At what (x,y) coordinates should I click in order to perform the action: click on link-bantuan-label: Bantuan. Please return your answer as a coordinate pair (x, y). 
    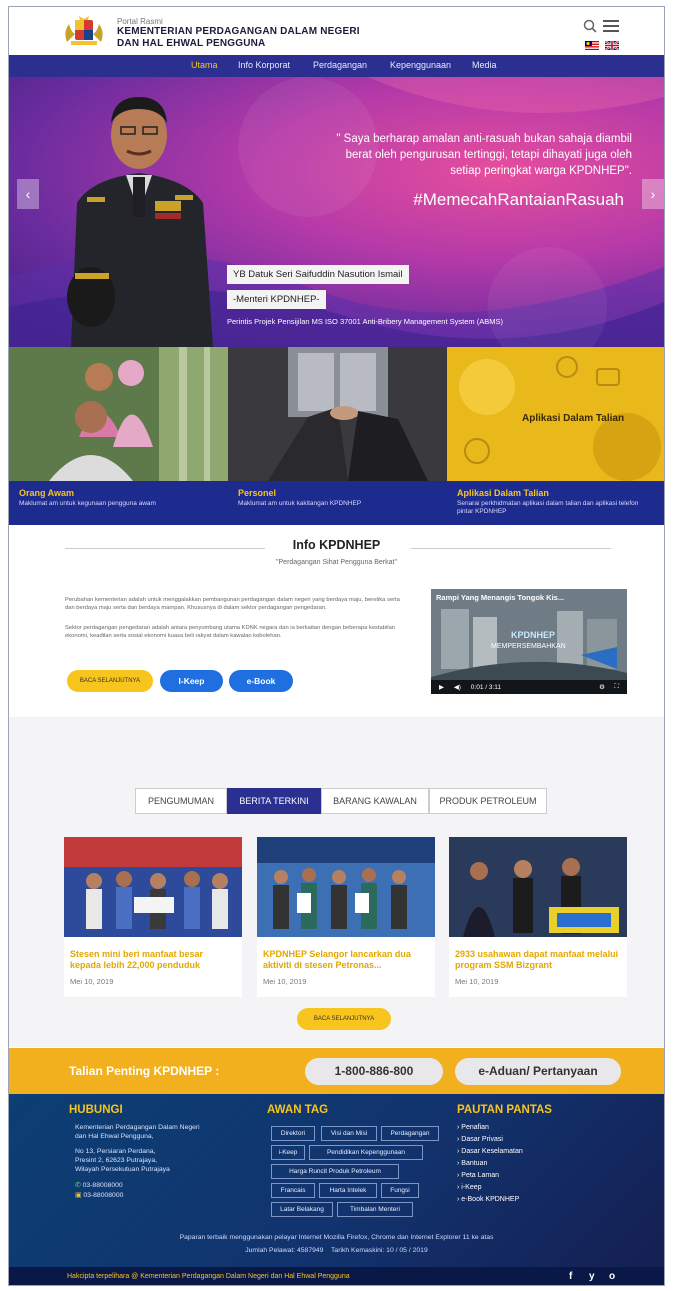
    Looking at the image, I should click on (474, 1163).